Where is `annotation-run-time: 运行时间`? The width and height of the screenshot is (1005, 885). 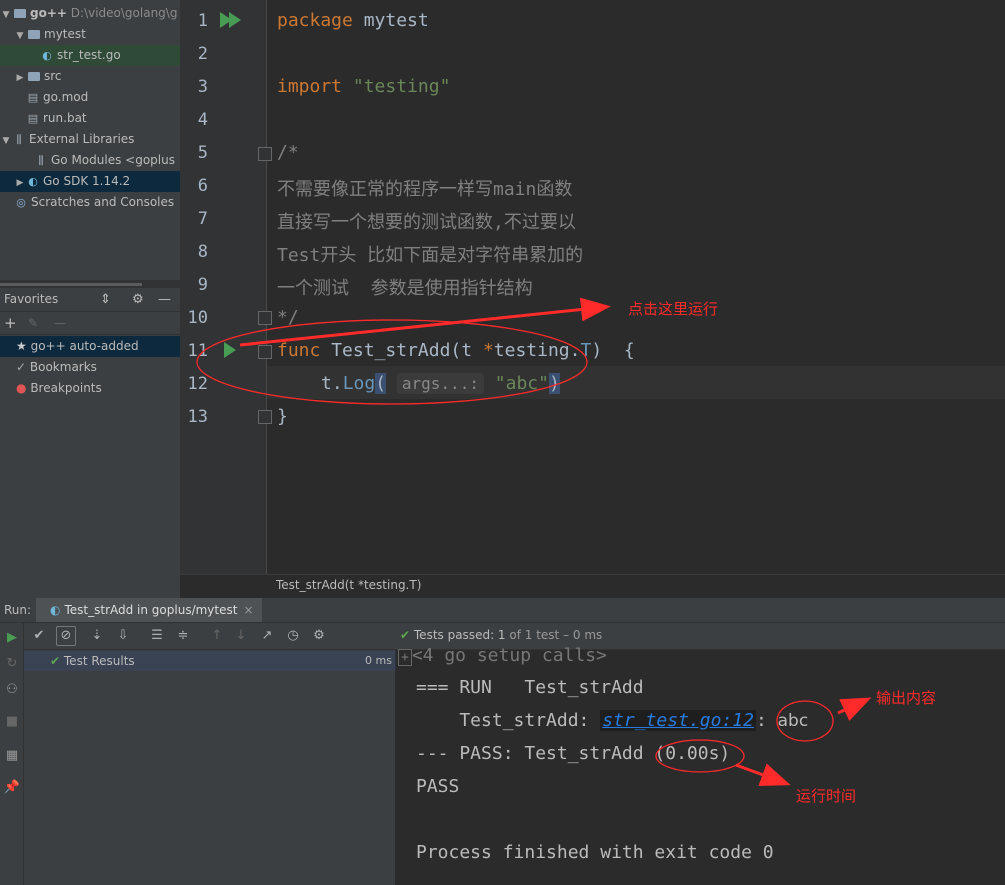
annotation-run-time: 运行时间 is located at coordinates (826, 796).